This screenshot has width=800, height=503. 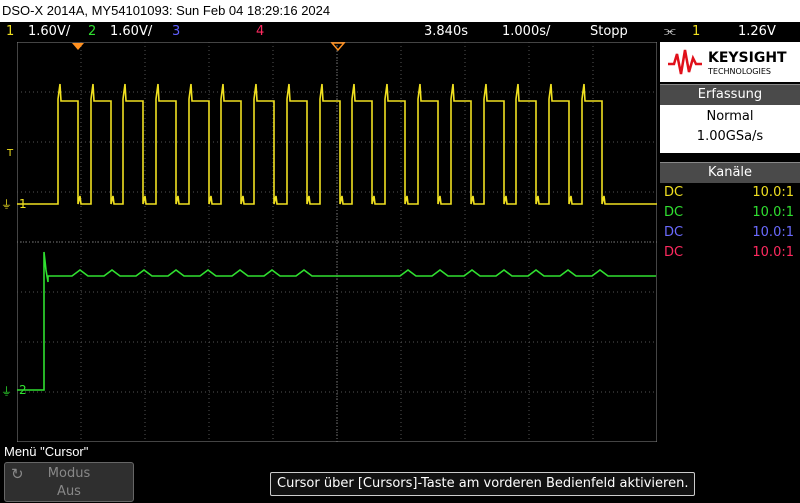 What do you see at coordinates (446, 32) in the screenshot?
I see `time-offset: 3.840s` at bounding box center [446, 32].